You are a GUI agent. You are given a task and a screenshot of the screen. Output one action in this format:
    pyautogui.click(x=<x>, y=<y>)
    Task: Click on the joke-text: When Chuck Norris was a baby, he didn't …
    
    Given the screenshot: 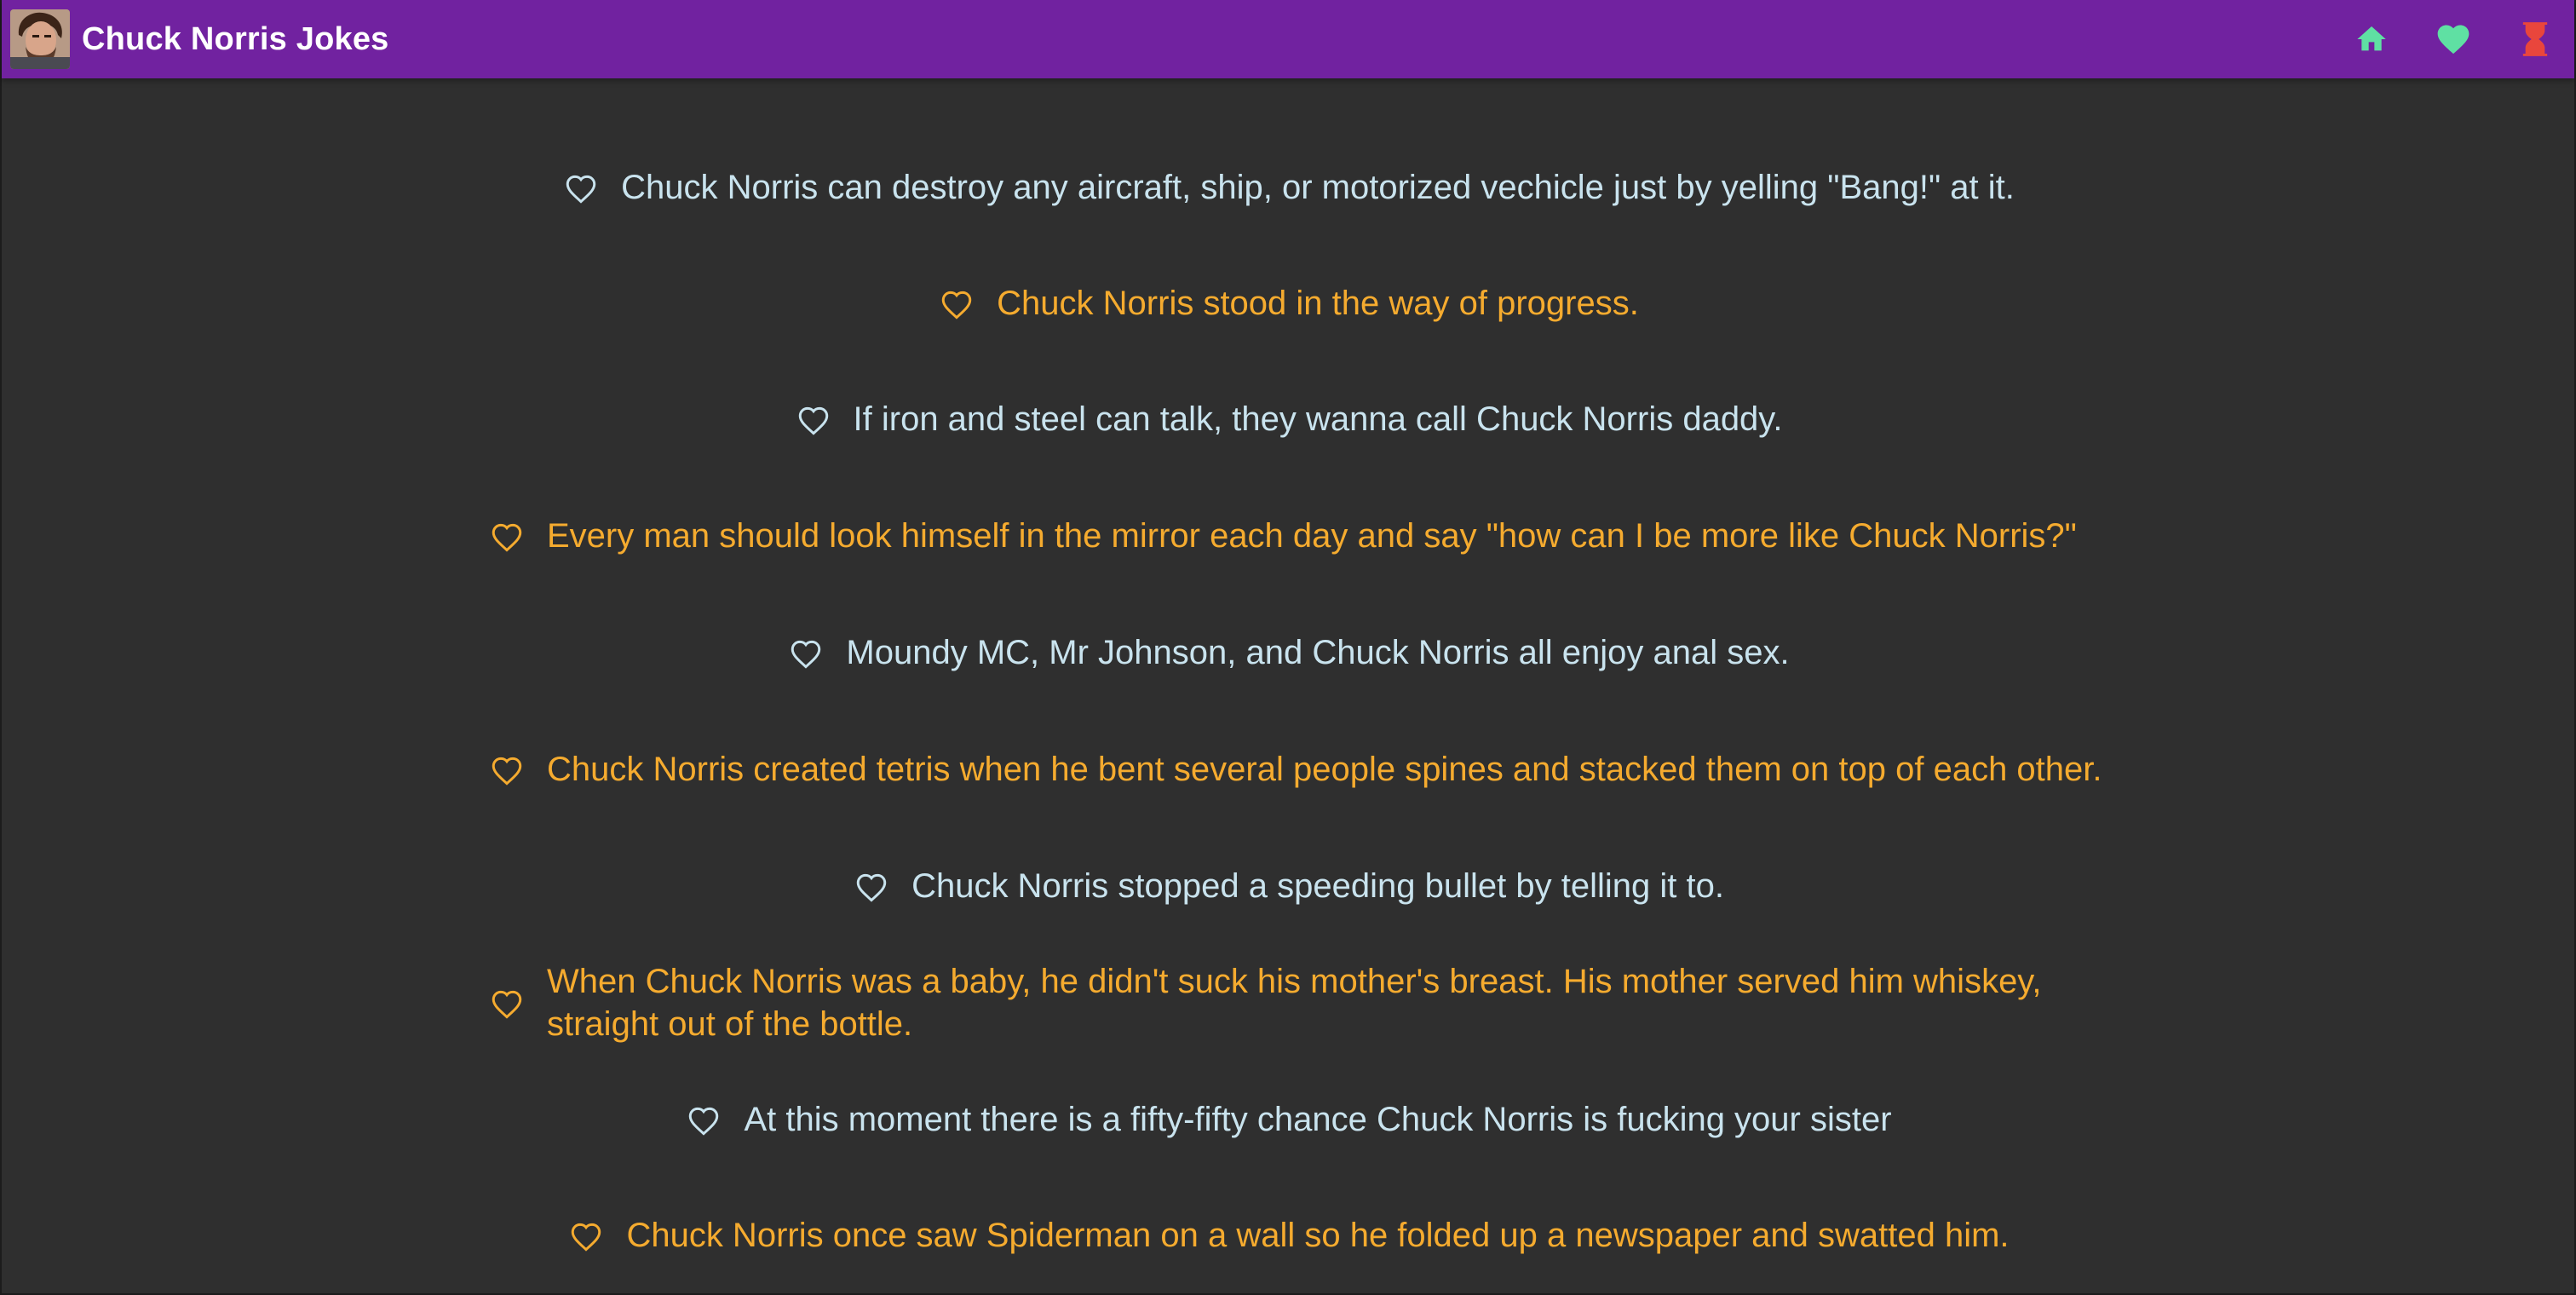 What is the action you would take?
    pyautogui.click(x=1294, y=1003)
    